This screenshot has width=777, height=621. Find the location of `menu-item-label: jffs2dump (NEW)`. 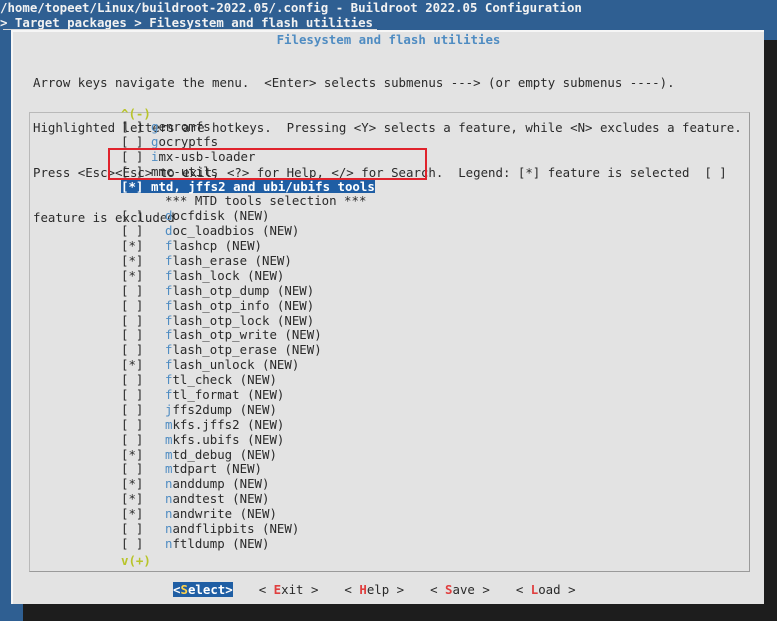

menu-item-label: jffs2dump (NEW) is located at coordinates (221, 409).